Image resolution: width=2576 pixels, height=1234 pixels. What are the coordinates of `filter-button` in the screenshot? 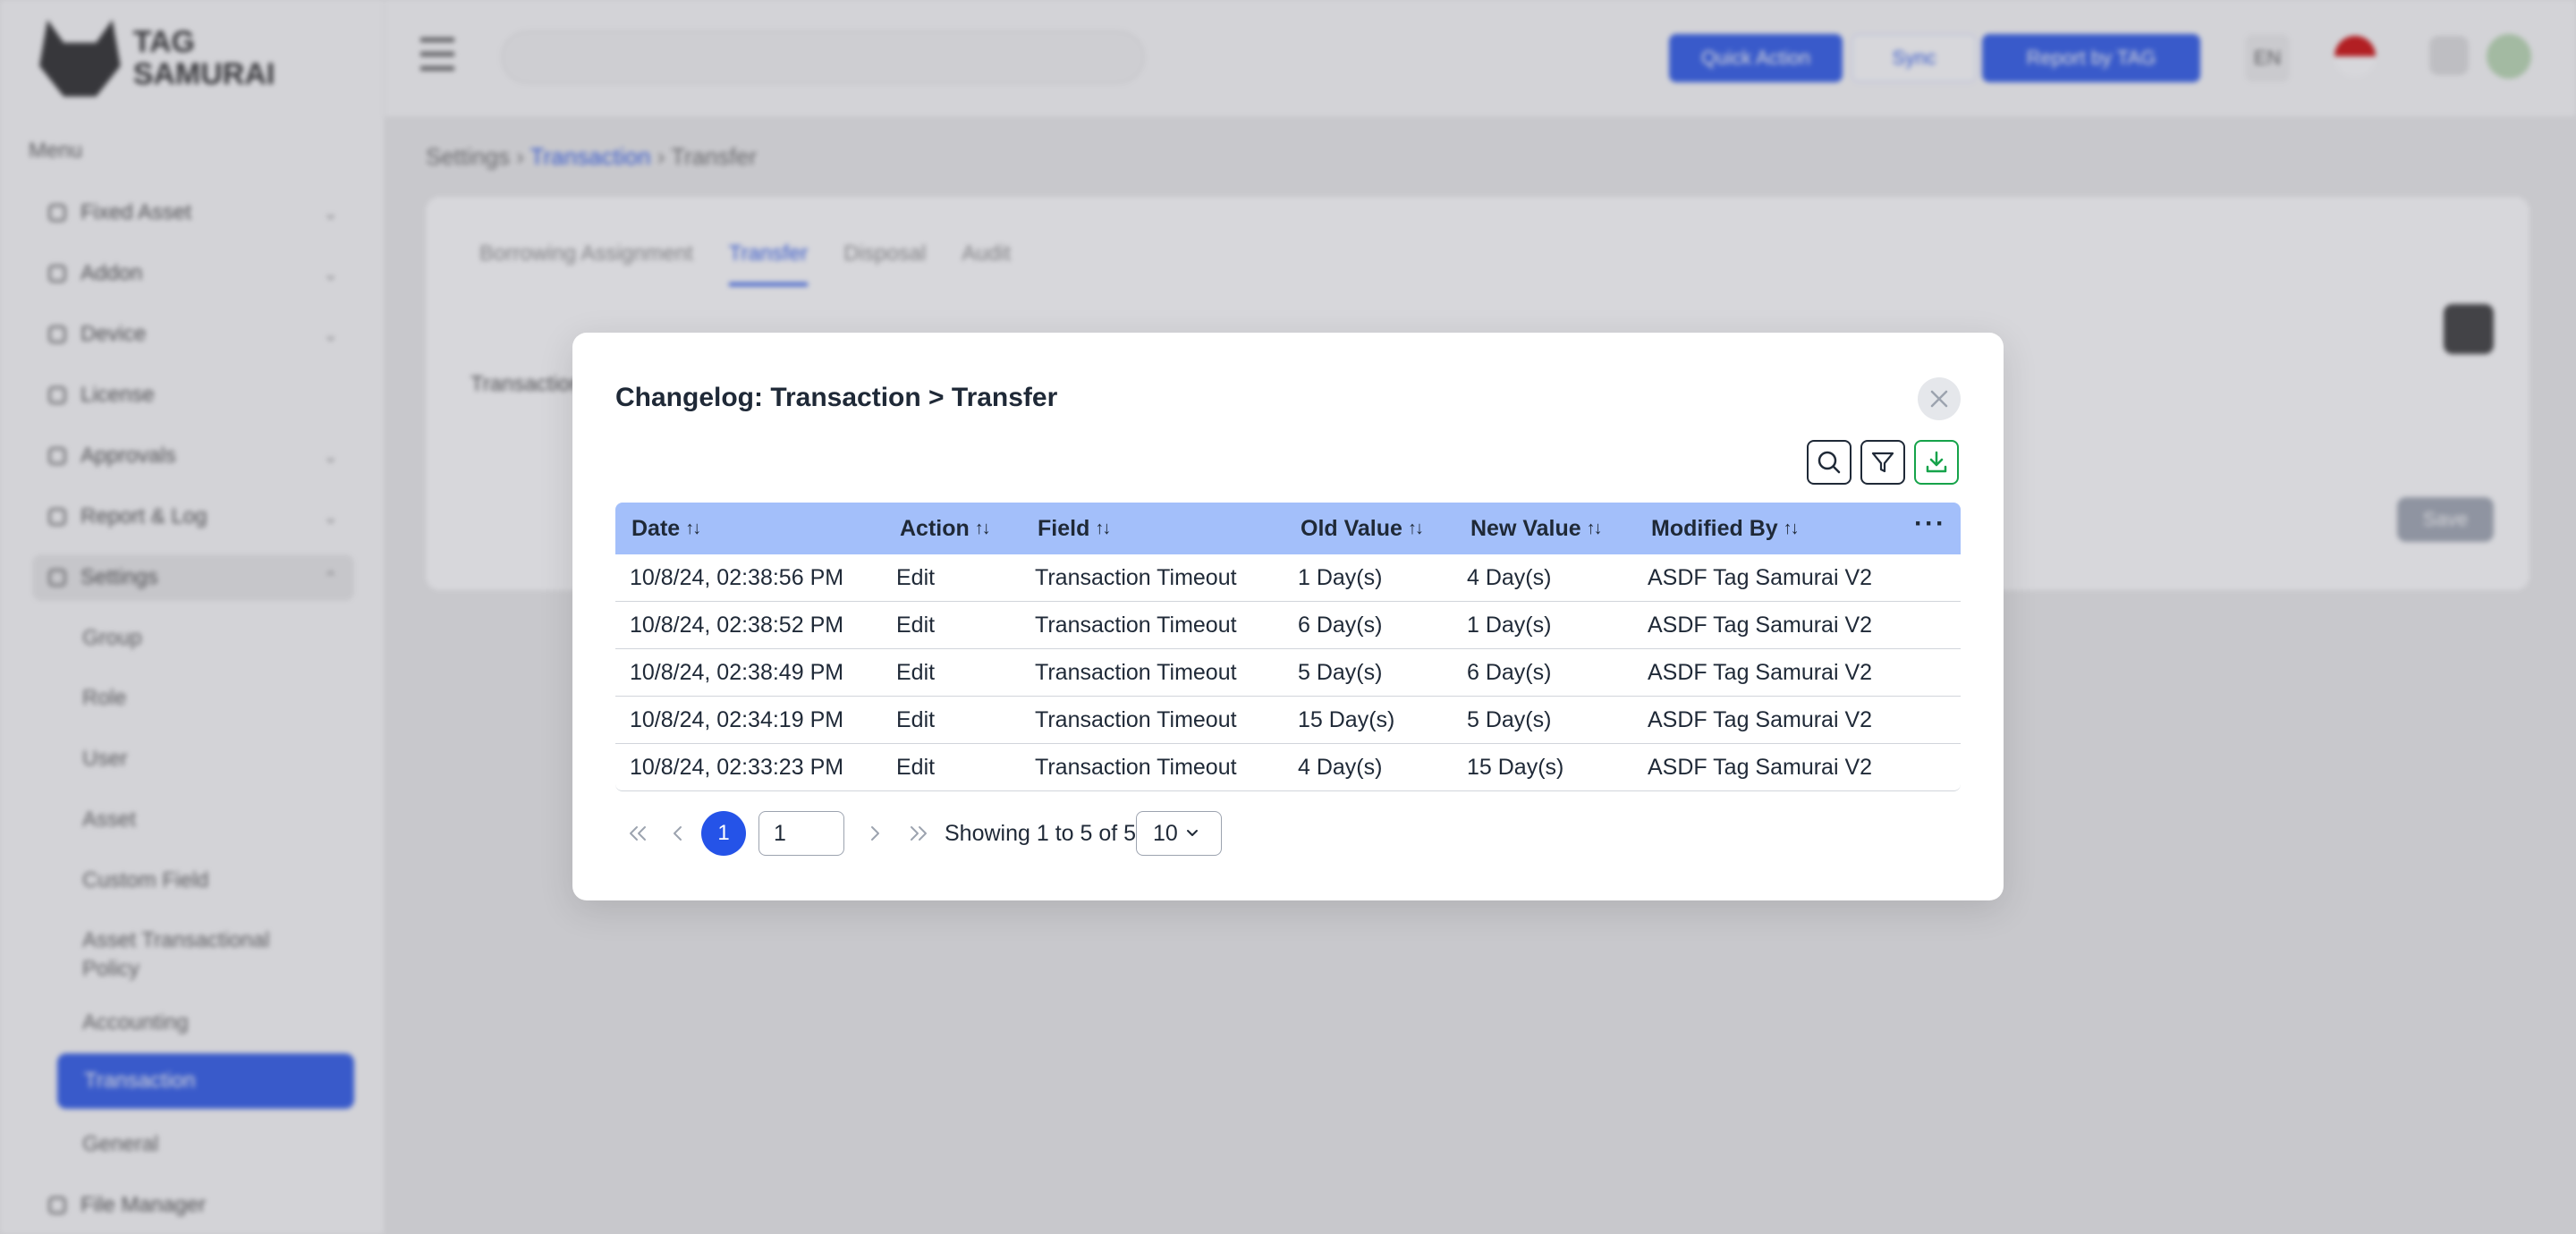 It's located at (1882, 463).